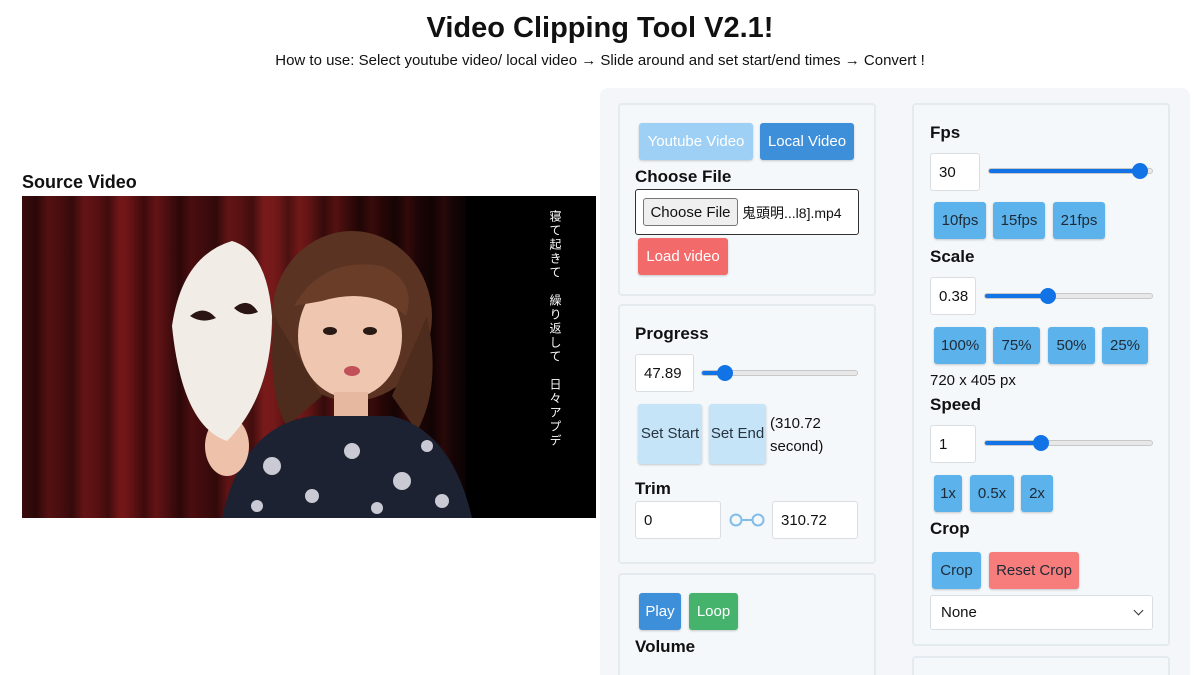 The image size is (1200, 675). What do you see at coordinates (960, 345) in the screenshot?
I see `scale-preset-100: 100%` at bounding box center [960, 345].